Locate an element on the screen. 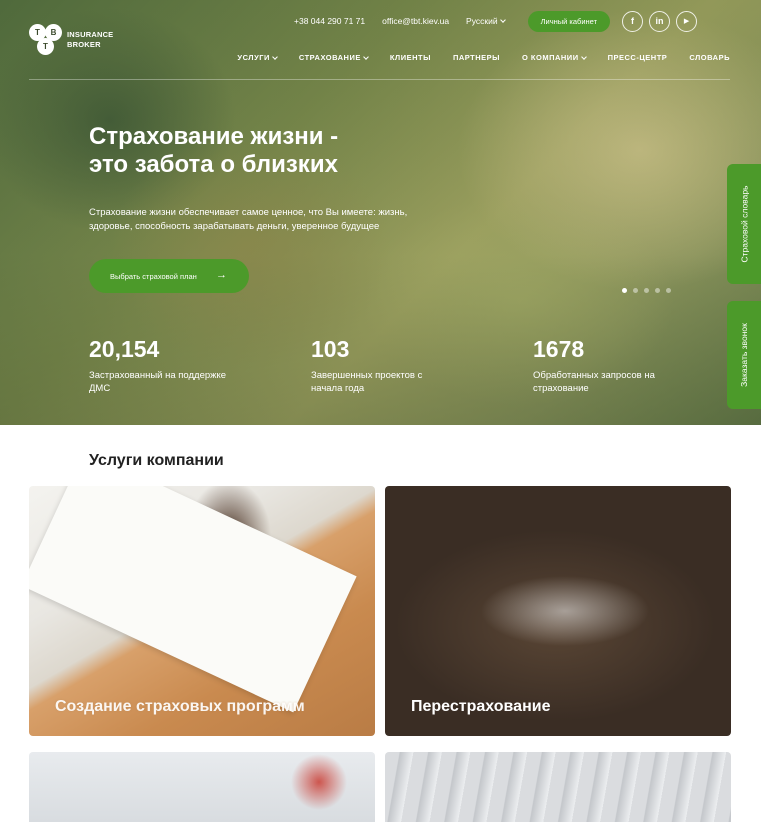  nav-item-about: О КОМПАНИИ is located at coordinates (554, 57).